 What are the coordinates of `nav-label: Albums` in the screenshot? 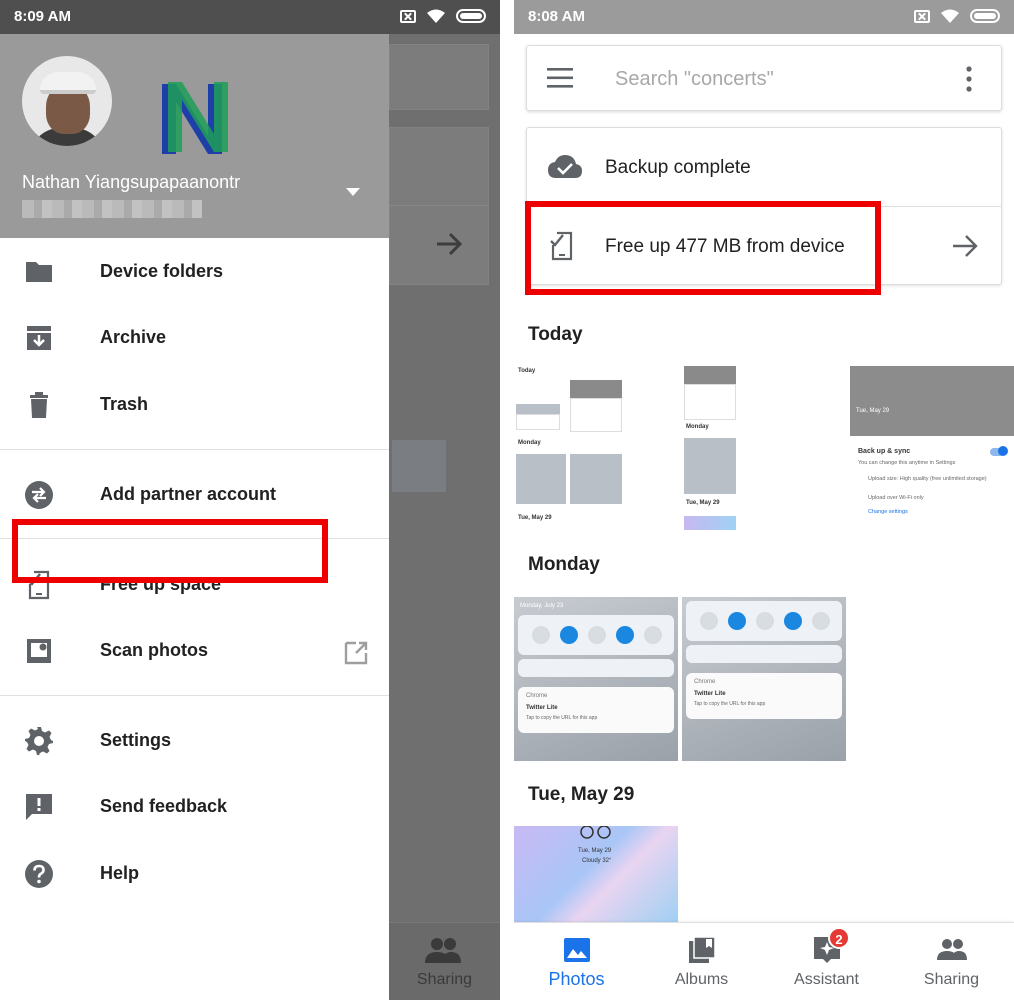 It's located at (701, 979).